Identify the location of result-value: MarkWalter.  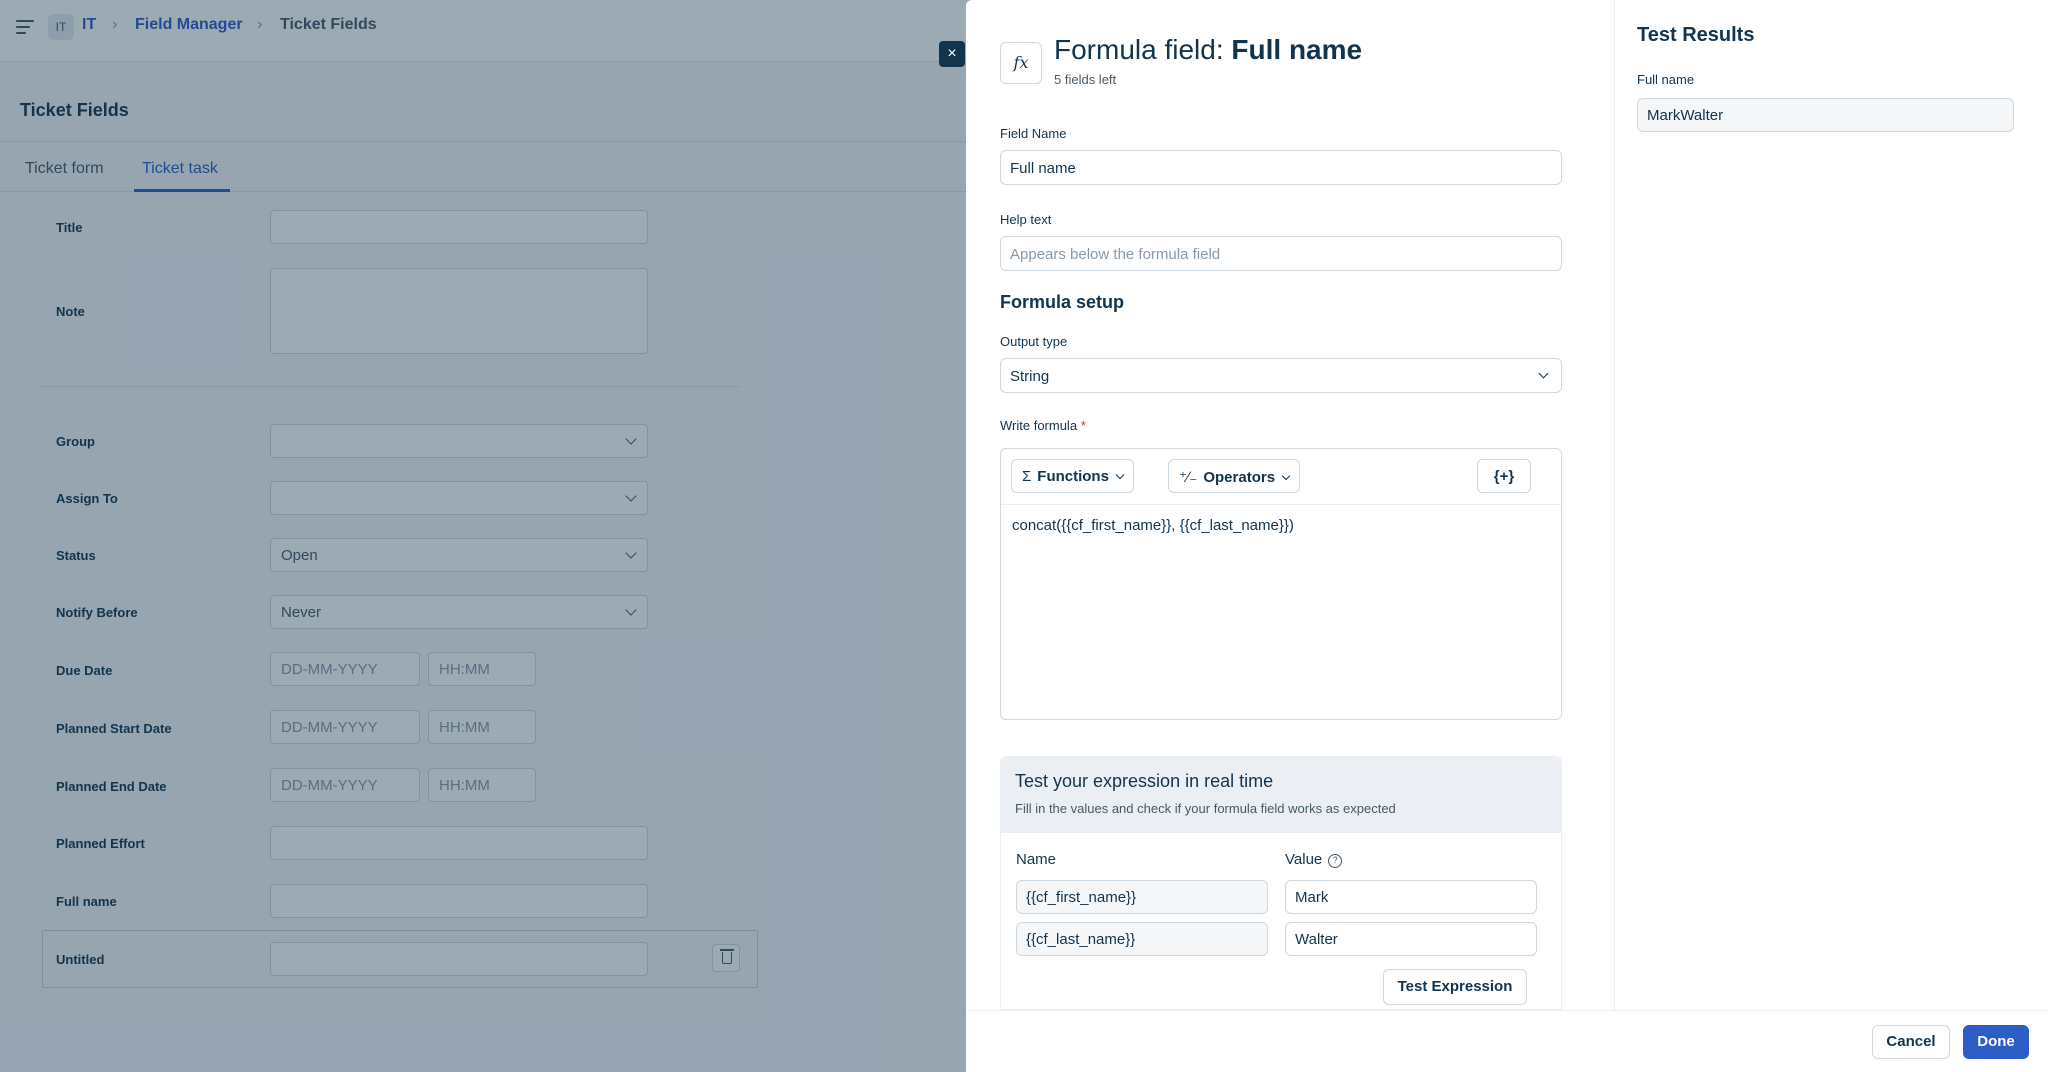
(1825, 115).